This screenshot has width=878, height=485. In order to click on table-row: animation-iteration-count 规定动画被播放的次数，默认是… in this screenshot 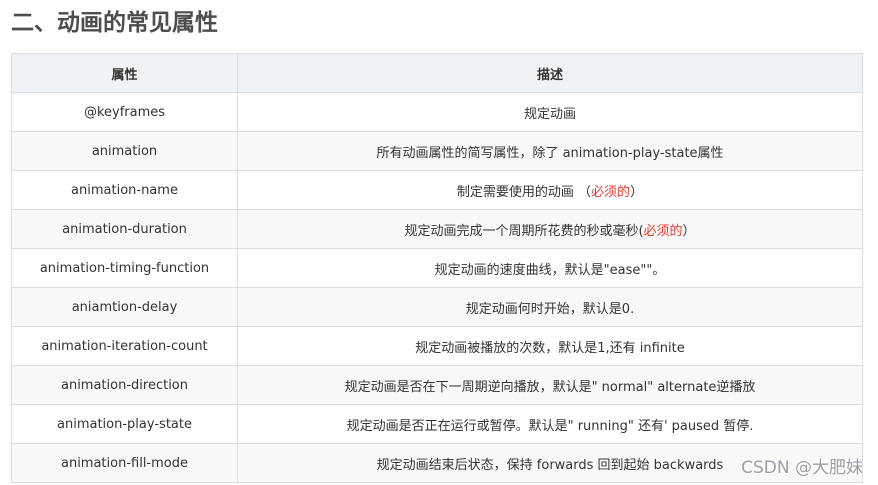, I will do `click(437, 346)`.